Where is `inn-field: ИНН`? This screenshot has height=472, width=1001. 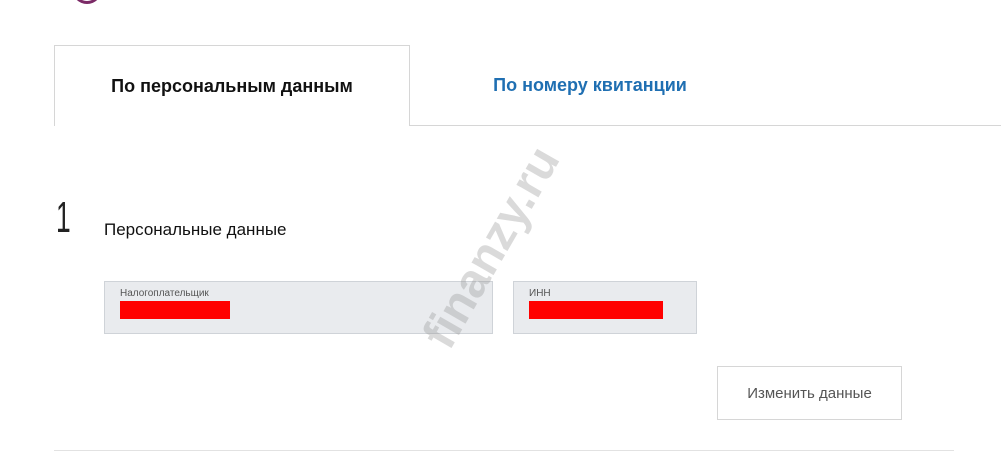 inn-field: ИНН is located at coordinates (605, 307).